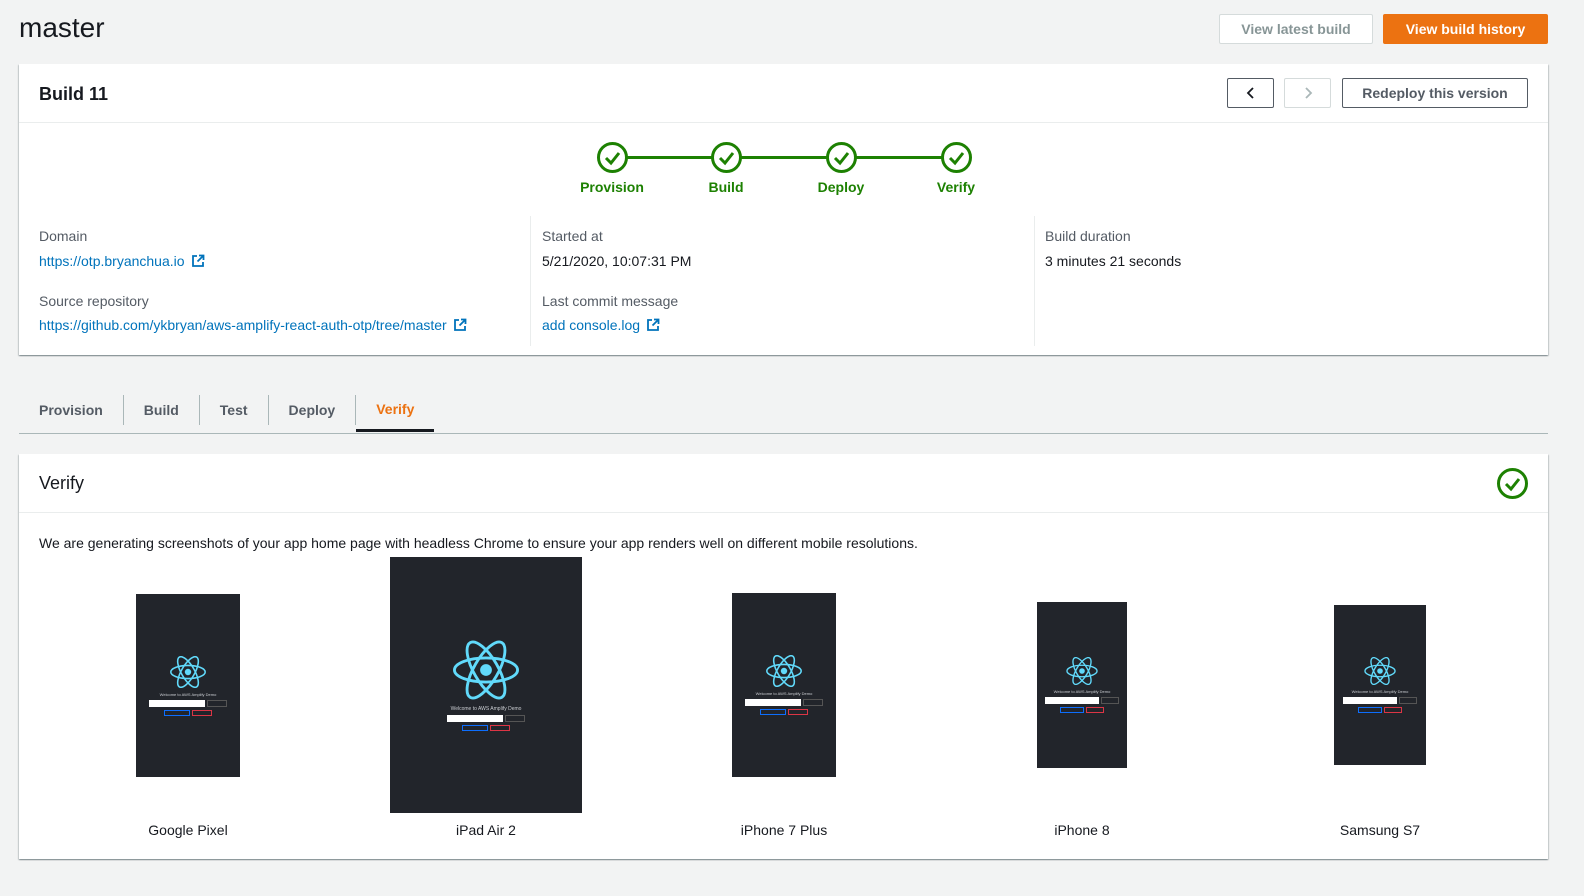 This screenshot has width=1584, height=896. I want to click on device-screenshot-samsung-s7: Welcome to AWS Amplify Demo, so click(1380, 685).